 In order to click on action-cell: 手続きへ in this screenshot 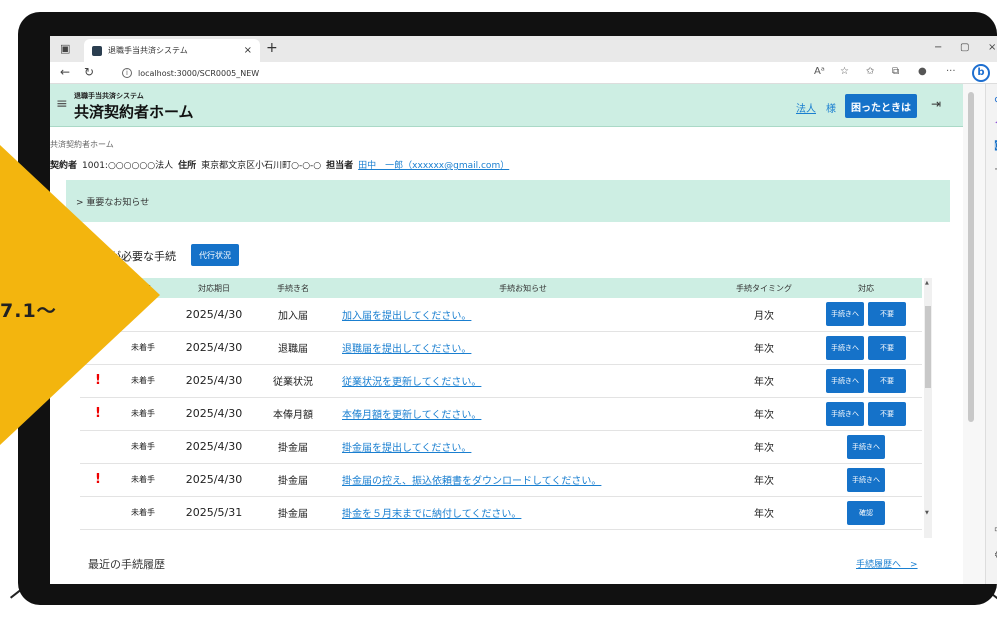, I will do `click(866, 447)`.